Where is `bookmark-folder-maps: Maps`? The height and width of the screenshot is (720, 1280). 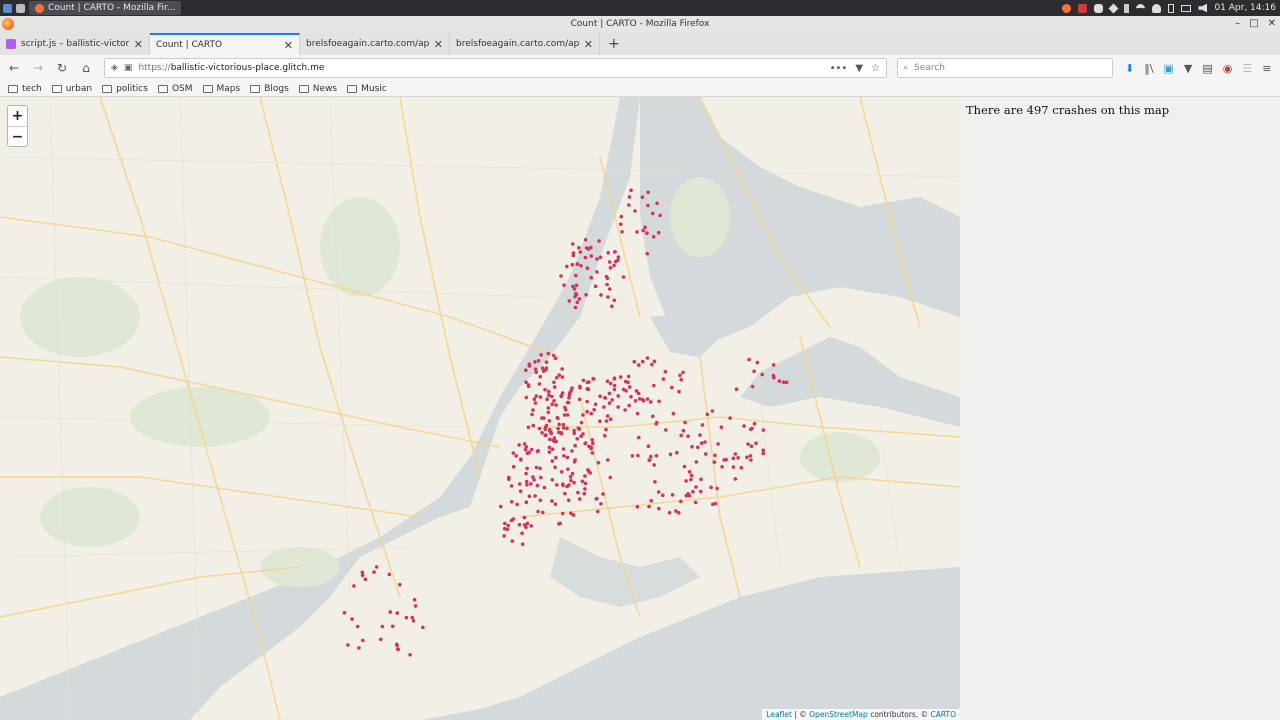 bookmark-folder-maps: Maps is located at coordinates (221, 89).